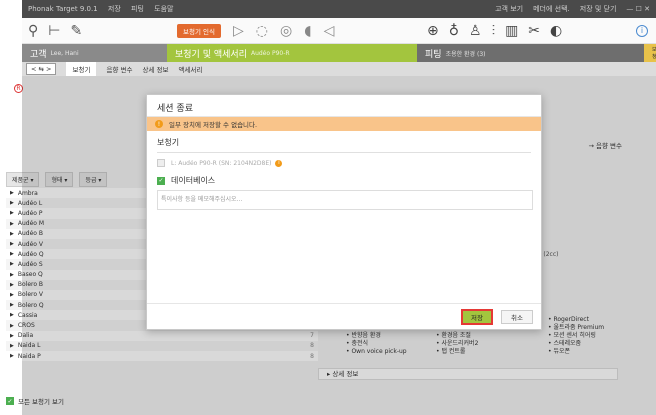 The width and height of the screenshot is (656, 415). What do you see at coordinates (344, 160) in the screenshot?
I see `hearing-aid-checkbox: L: Audéo P90-R (SN: 2104N2D8E) i` at bounding box center [344, 160].